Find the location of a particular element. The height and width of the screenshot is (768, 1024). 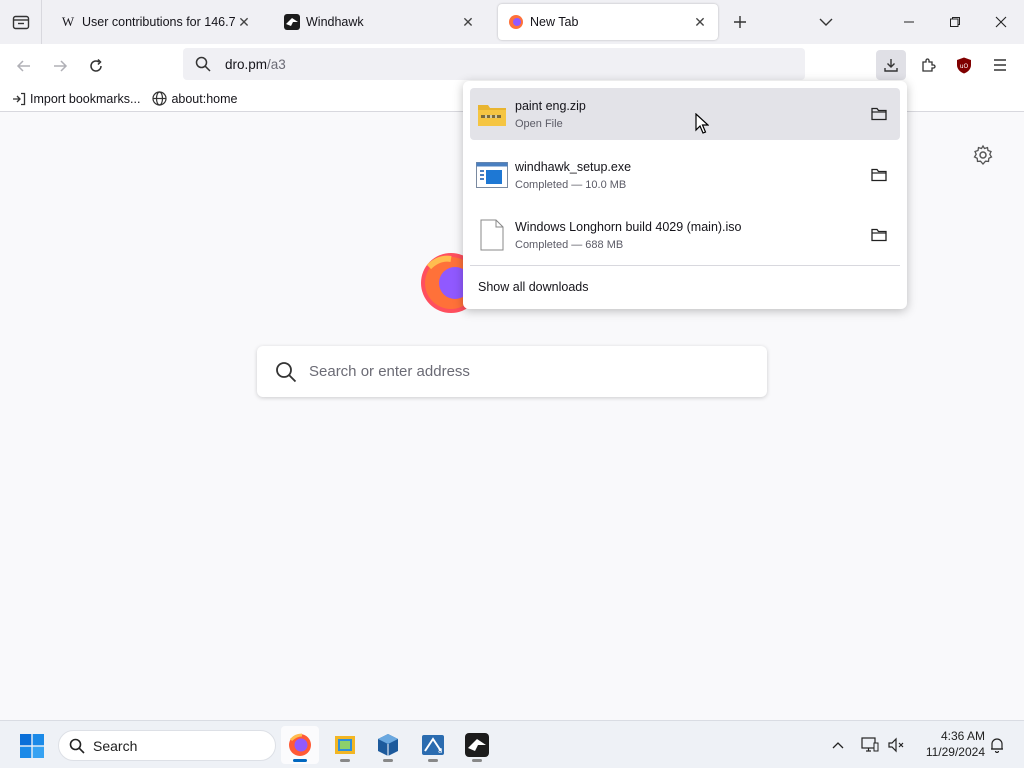

forward-button is located at coordinates (60, 66).